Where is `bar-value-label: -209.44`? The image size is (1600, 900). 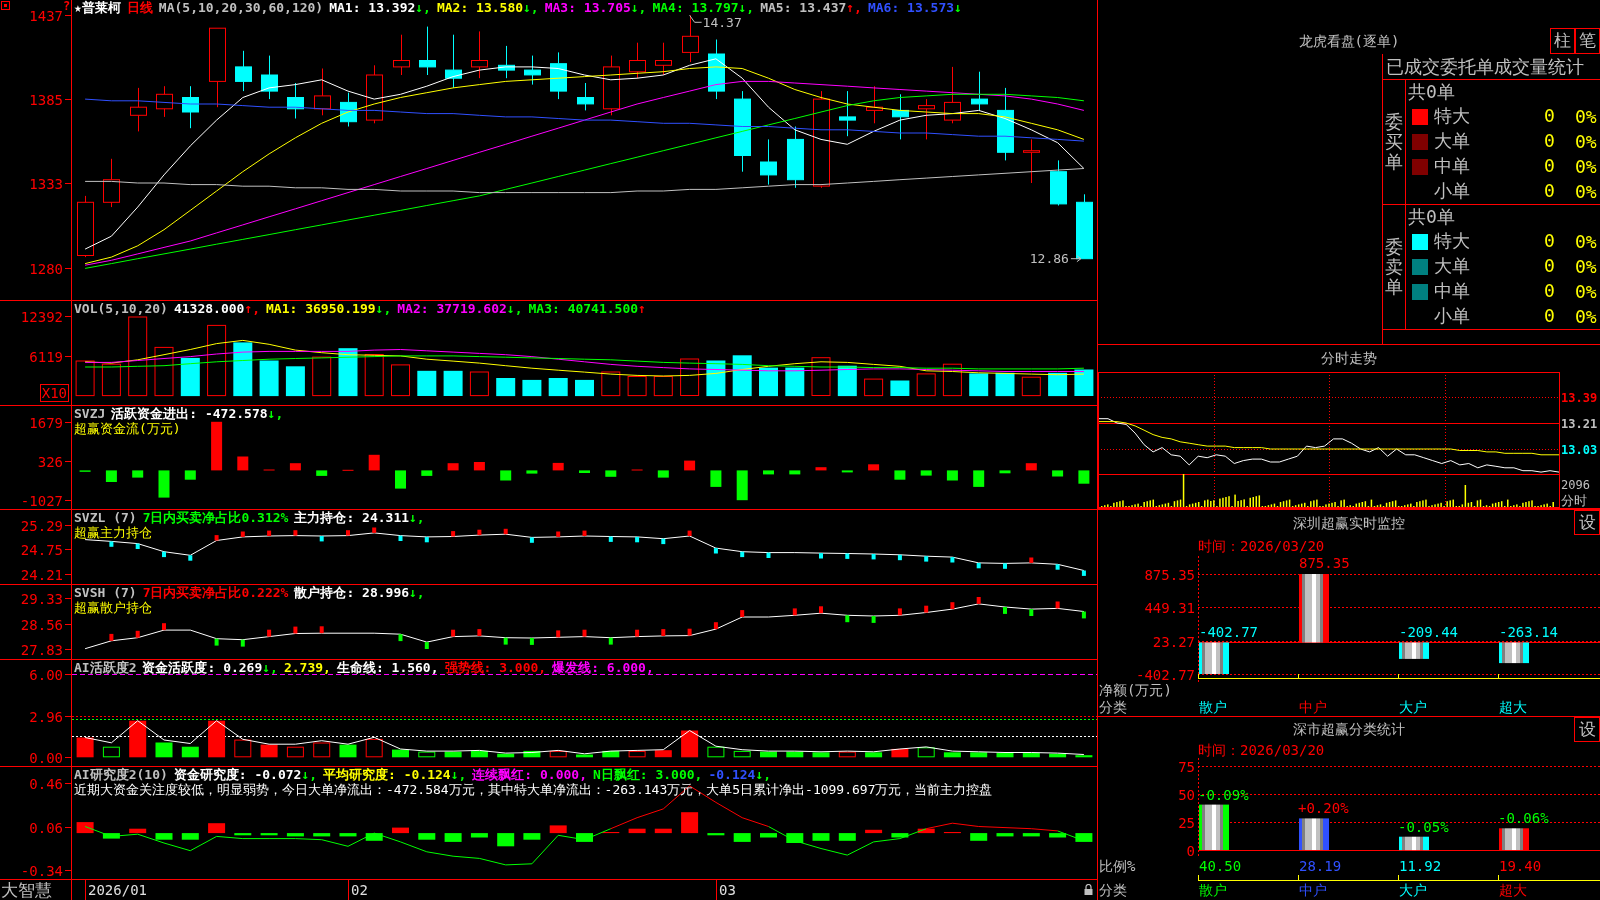 bar-value-label: -209.44 is located at coordinates (1428, 631).